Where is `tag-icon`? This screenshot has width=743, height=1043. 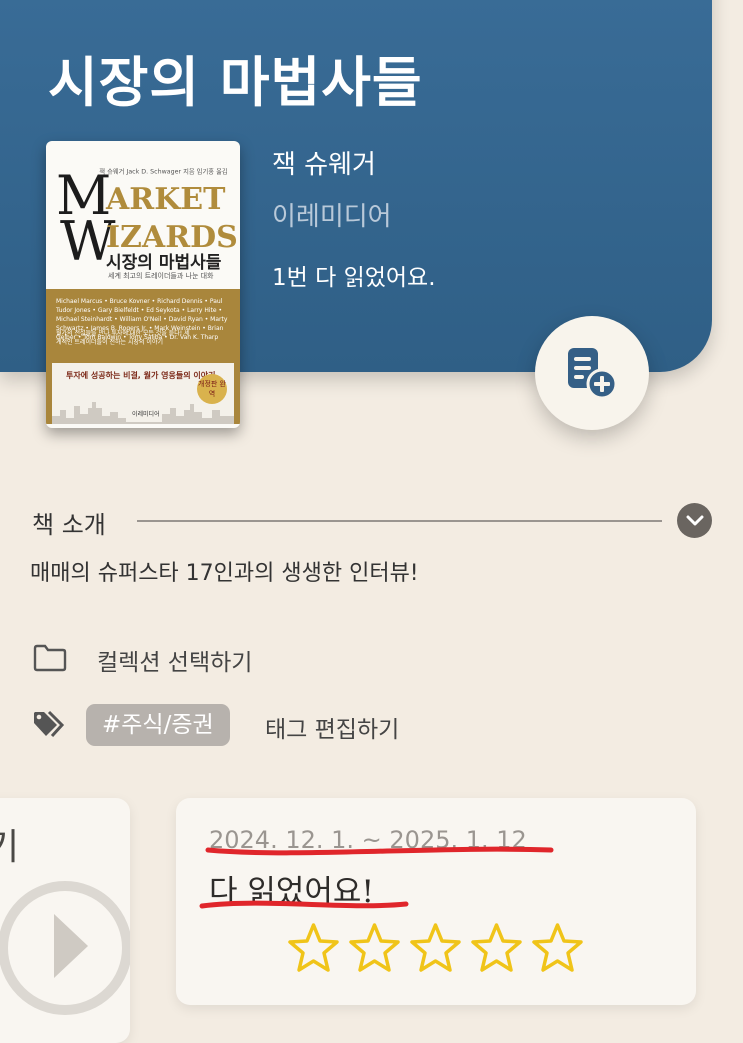 tag-icon is located at coordinates (49, 724).